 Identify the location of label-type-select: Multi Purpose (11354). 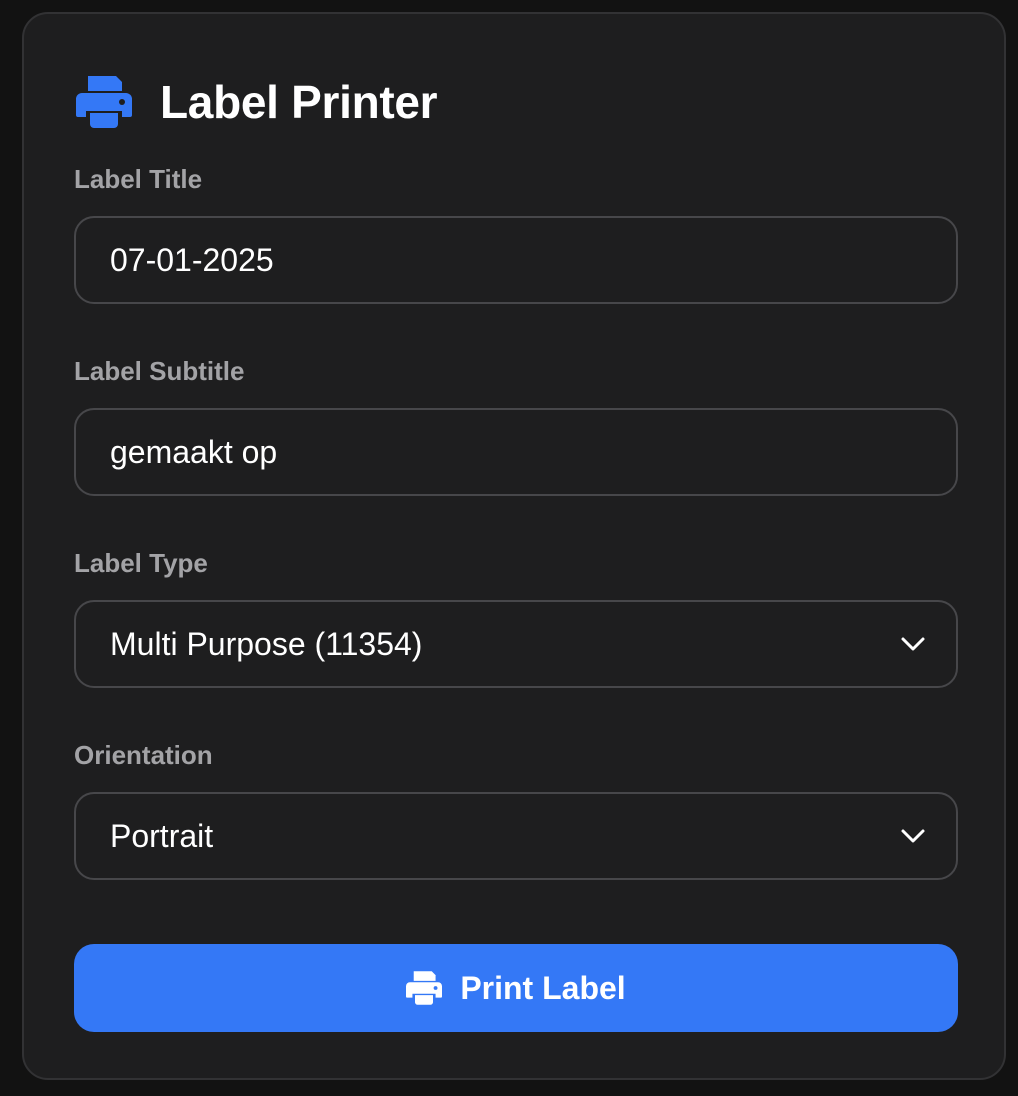
(516, 644).